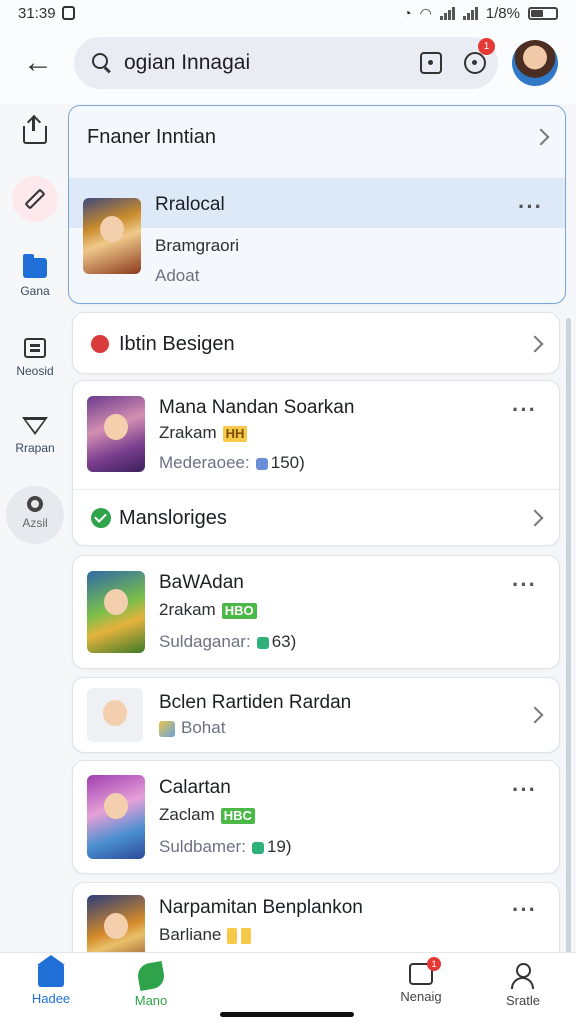 Image resolution: width=576 pixels, height=1024 pixels. I want to click on top-bar: ← ogian Innagai 1, so click(288, 65).